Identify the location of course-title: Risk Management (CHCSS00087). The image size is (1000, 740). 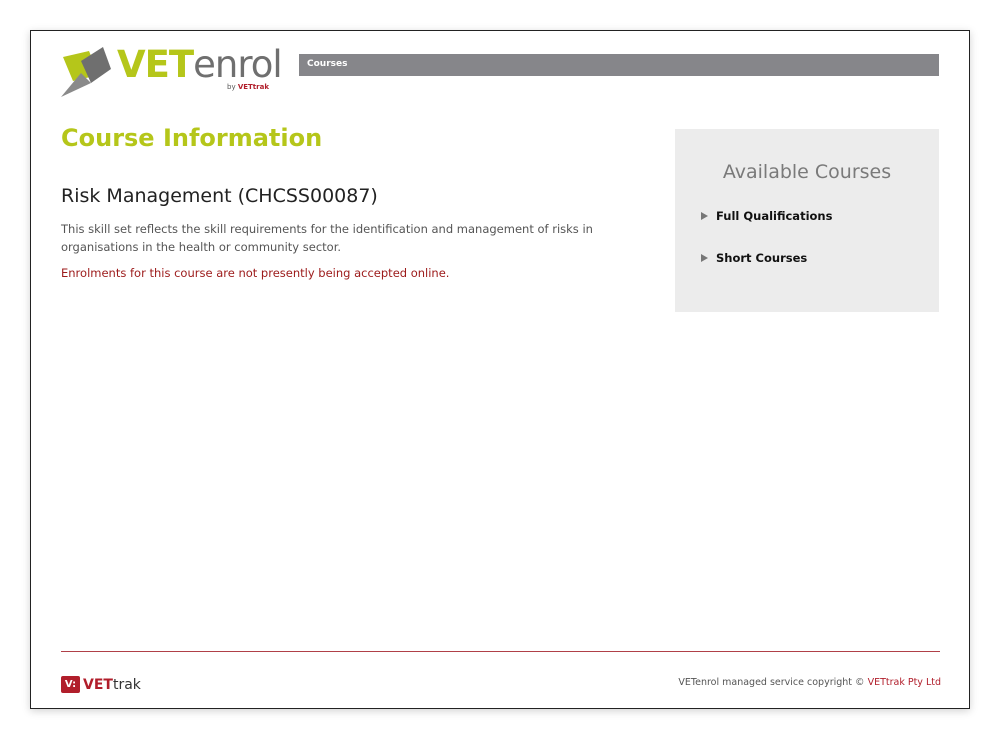
(219, 196).